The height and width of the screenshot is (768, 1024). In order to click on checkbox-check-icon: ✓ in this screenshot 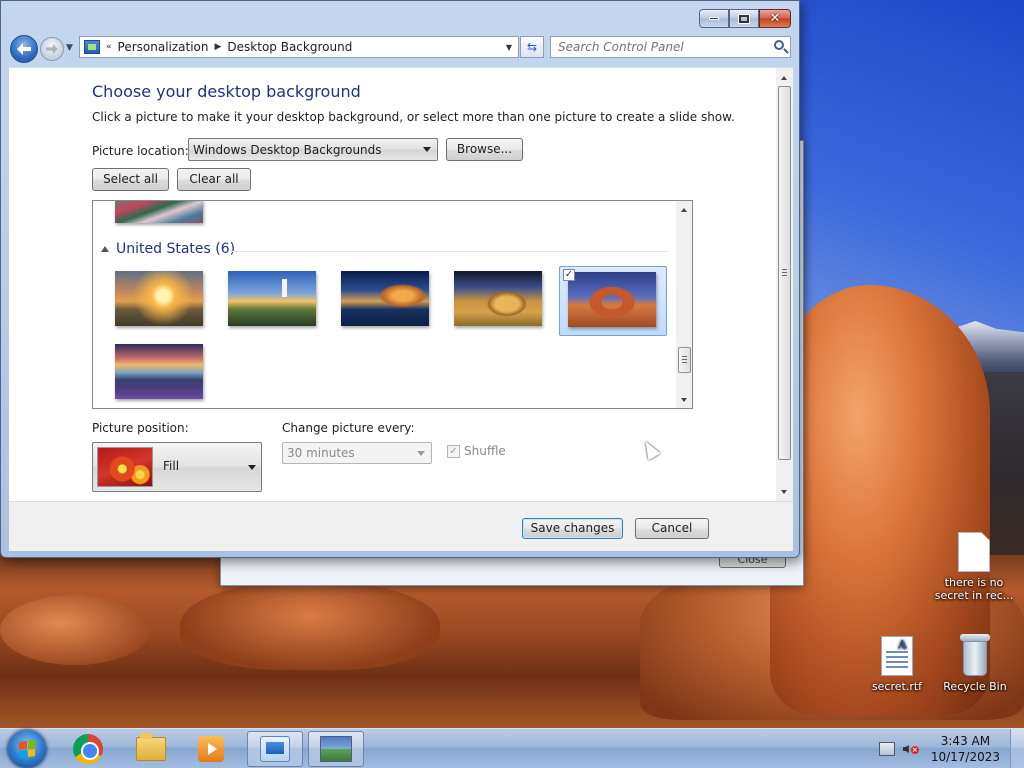, I will do `click(453, 451)`.